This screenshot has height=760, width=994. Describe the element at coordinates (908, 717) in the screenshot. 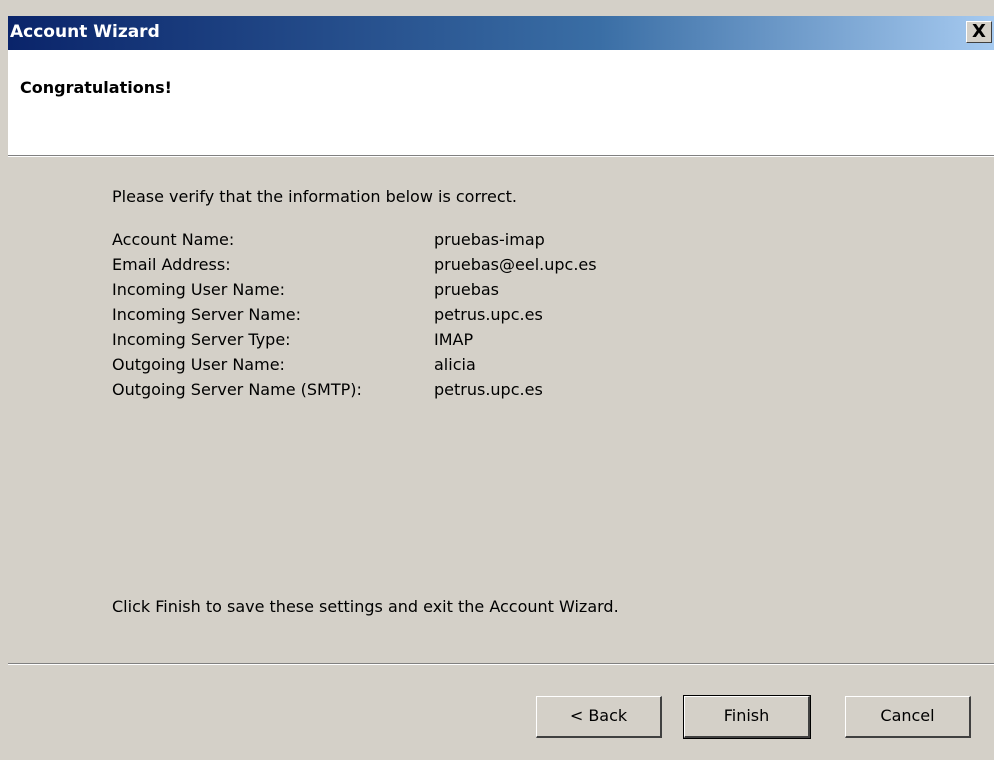

I see `cancel-button: Cancel` at that location.